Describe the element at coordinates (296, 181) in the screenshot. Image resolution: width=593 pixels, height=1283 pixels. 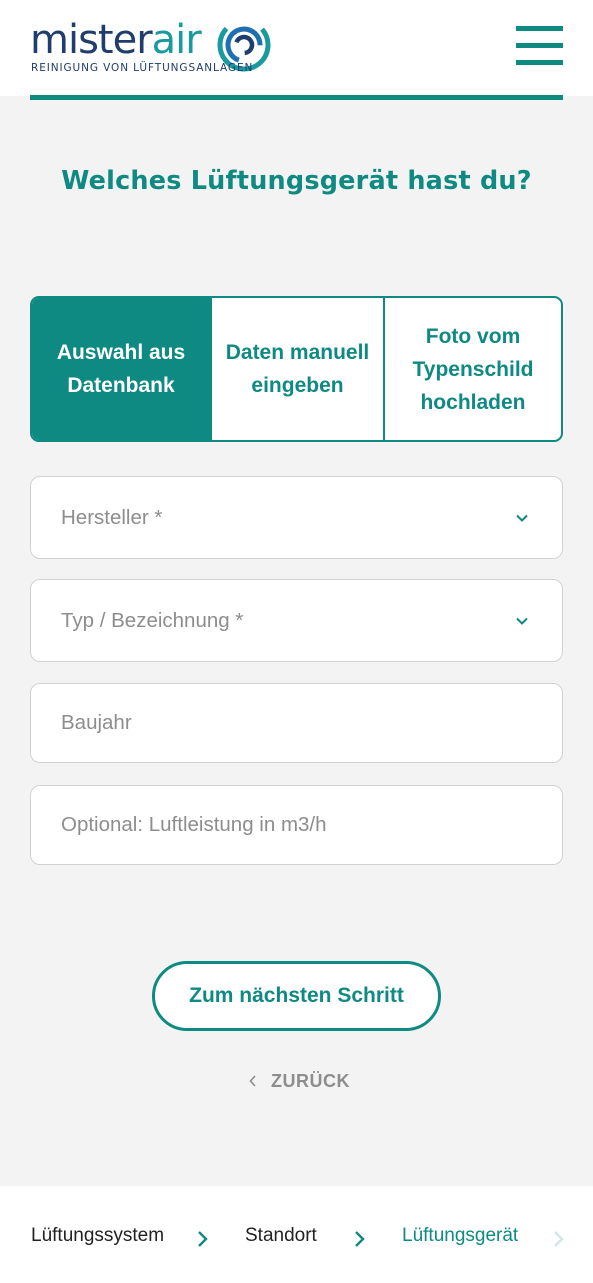
I see `page-title: Welches Lüftungsgerät hast du?` at that location.